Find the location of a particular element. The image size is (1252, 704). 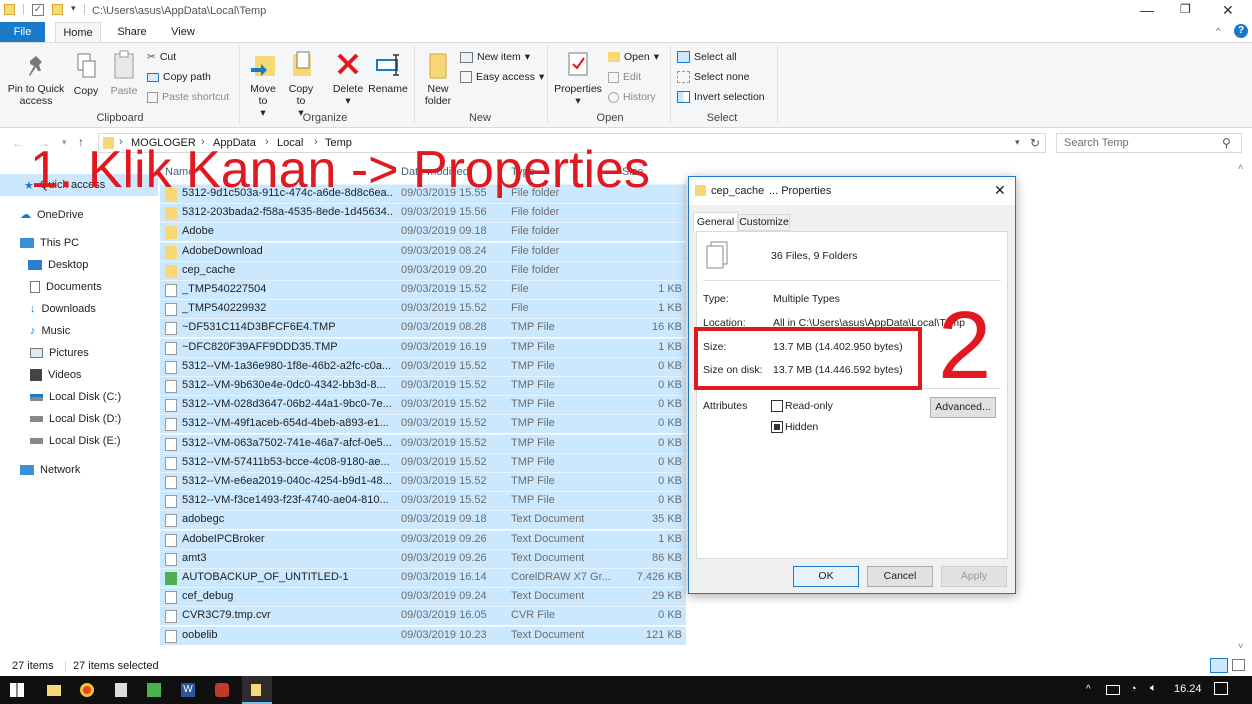

back-icon: ← is located at coordinates (18, 143).